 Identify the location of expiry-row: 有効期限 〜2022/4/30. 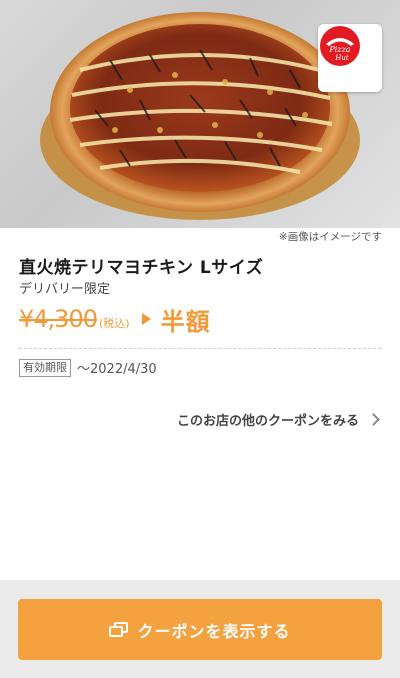
(88, 367).